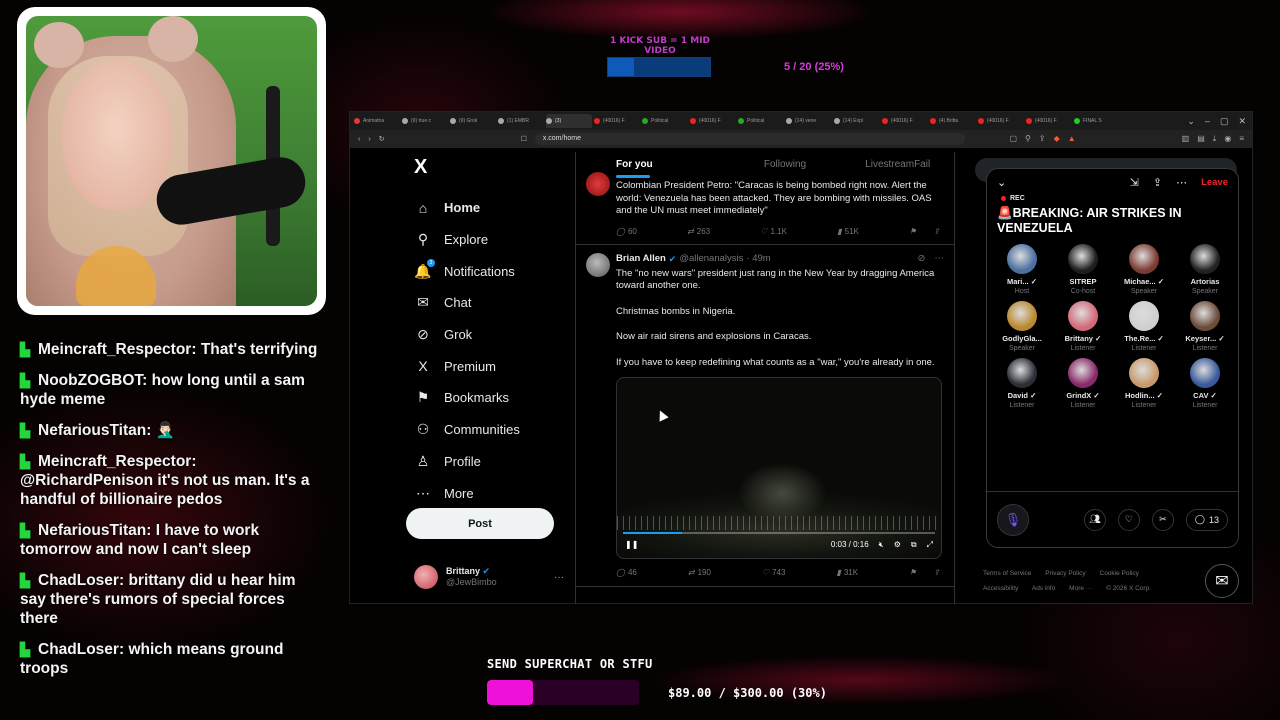 This screenshot has width=1280, height=720. I want to click on pip-icon: ⧉, so click(914, 545).